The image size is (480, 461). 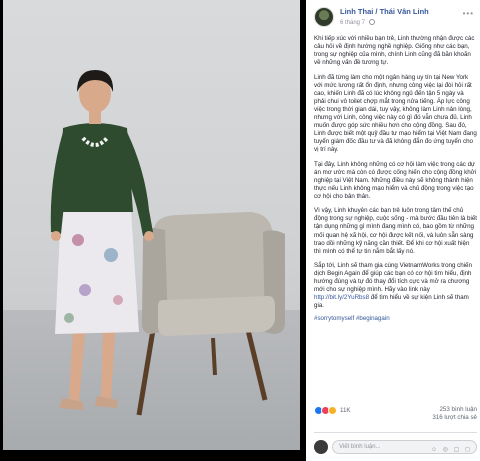 What do you see at coordinates (404, 447) in the screenshot?
I see `comment-input: Viết bình luận... ☺ ◎ ▢ ◻` at bounding box center [404, 447].